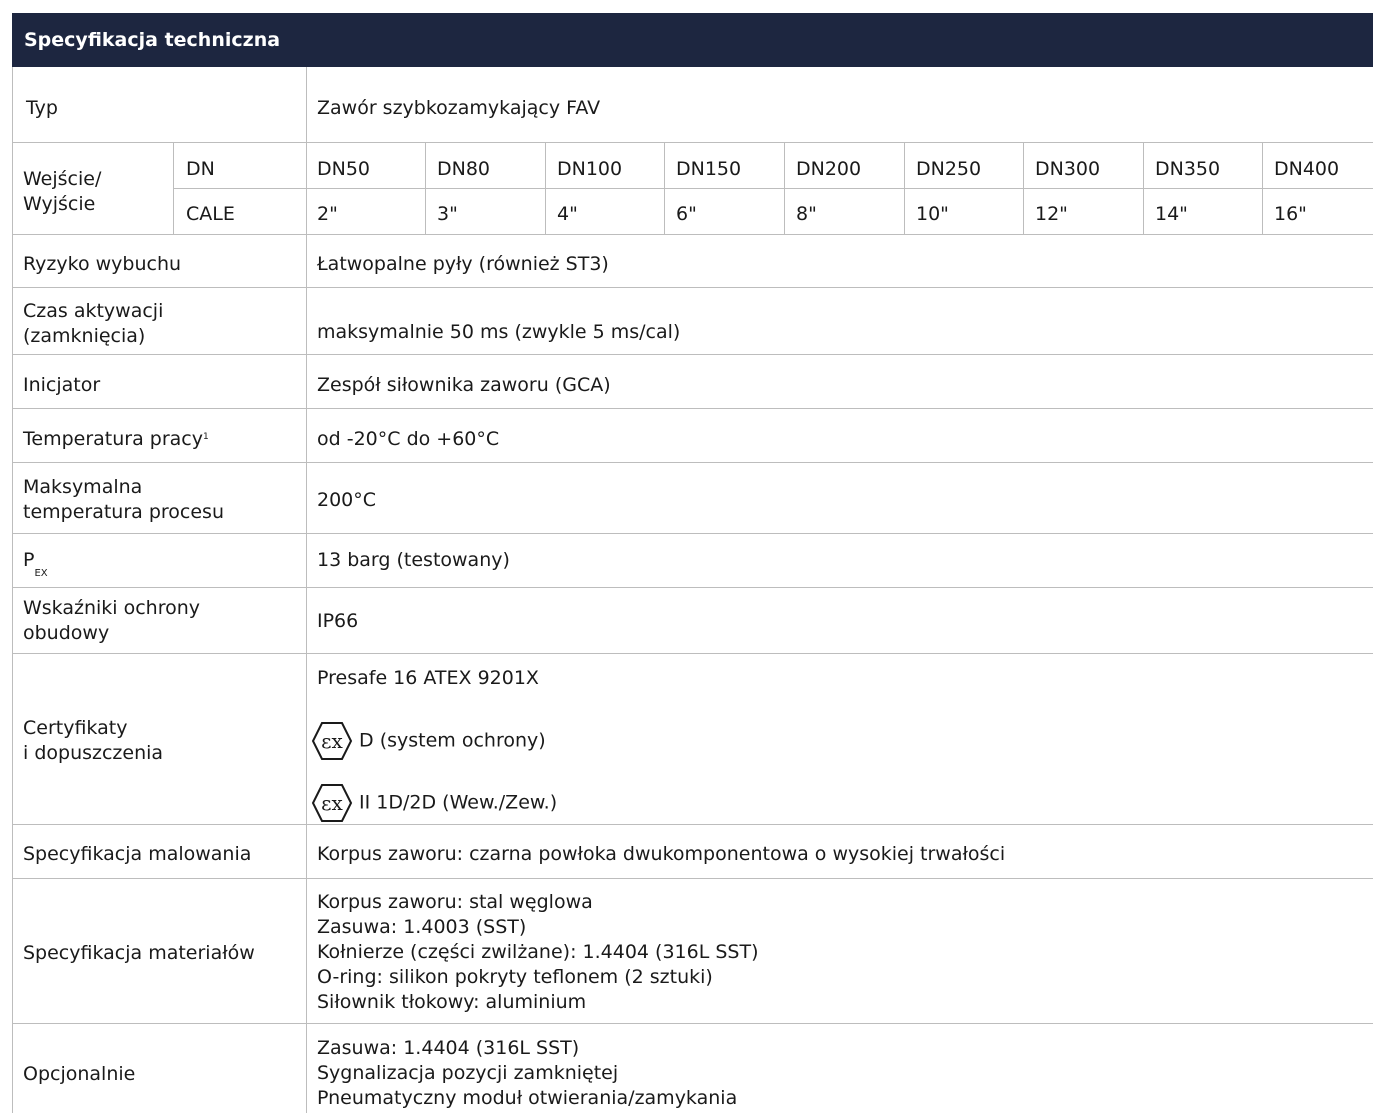  I want to click on cert-line-2-text: D (system ochrony), so click(452, 740).